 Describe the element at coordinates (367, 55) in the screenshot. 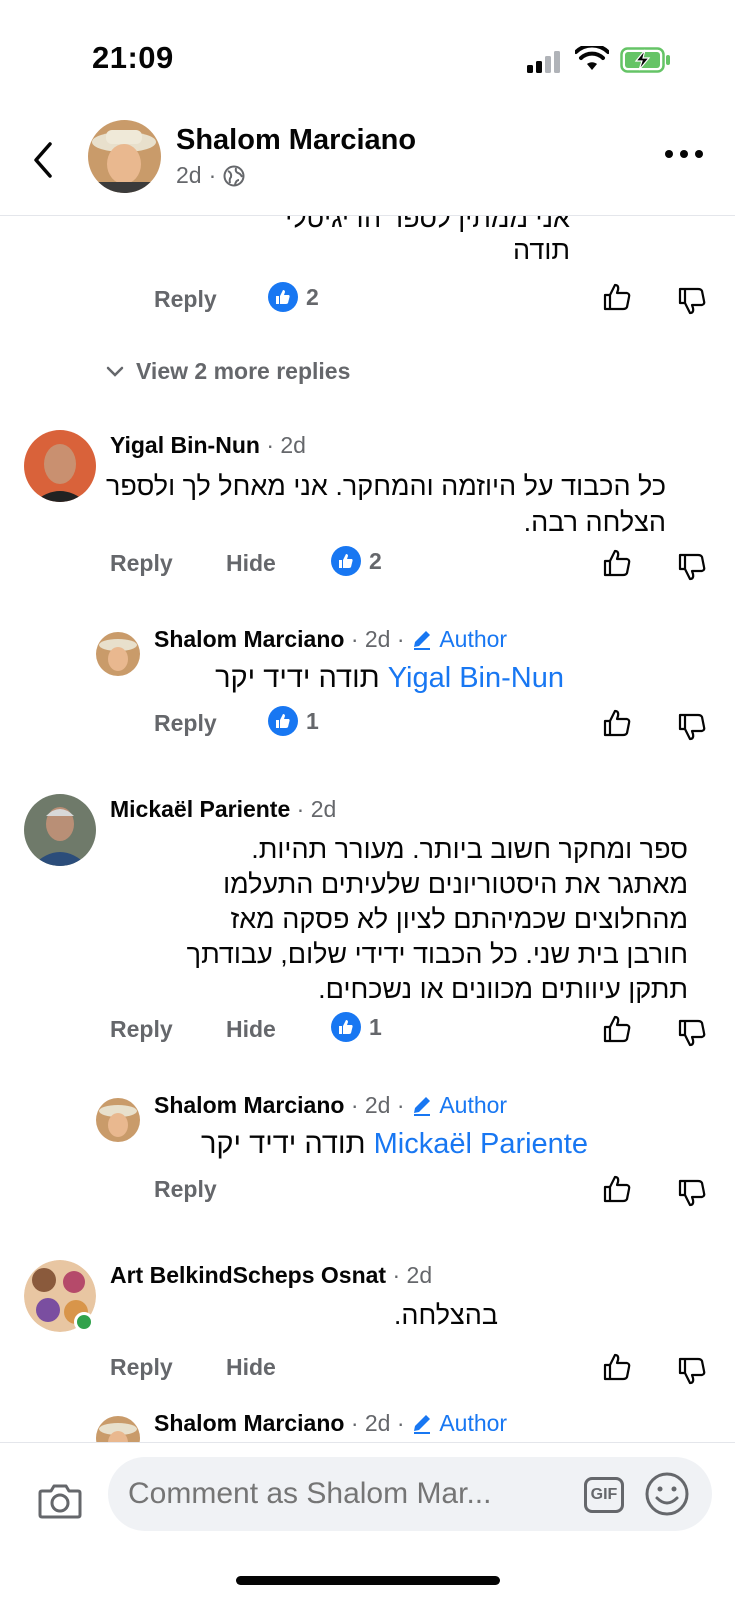

I see `status-bar: 21:09` at that location.